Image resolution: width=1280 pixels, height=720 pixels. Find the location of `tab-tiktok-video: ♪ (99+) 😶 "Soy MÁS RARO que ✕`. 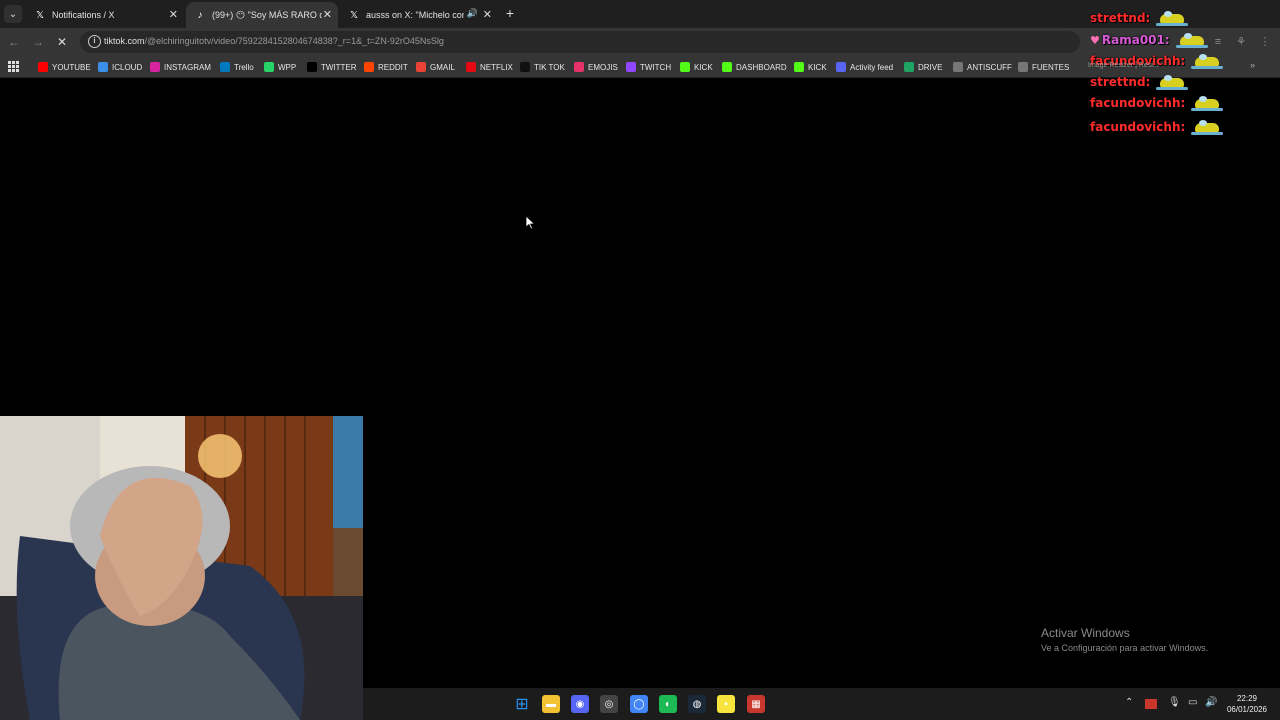

tab-tiktok-video: ♪ (99+) 😶 "Soy MÁS RARO que ✕ is located at coordinates (262, 15).